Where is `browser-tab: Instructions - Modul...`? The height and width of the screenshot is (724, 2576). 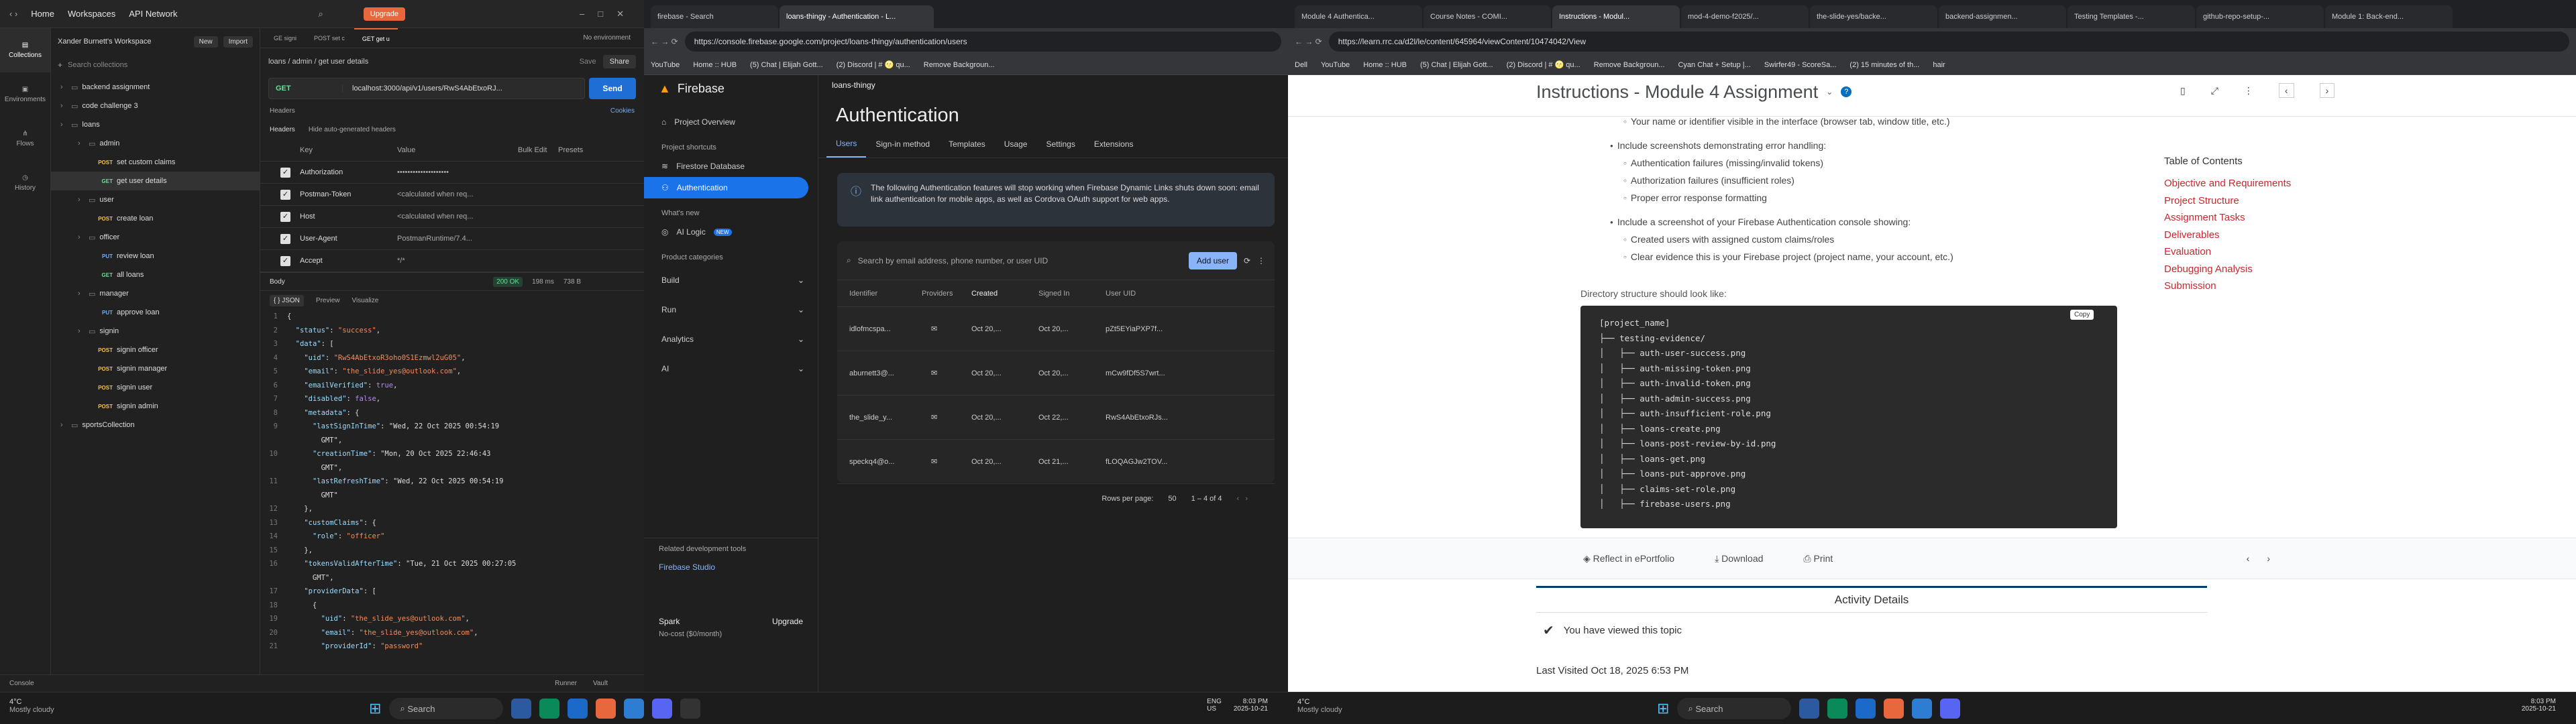
browser-tab: Instructions - Modul... is located at coordinates (1616, 16).